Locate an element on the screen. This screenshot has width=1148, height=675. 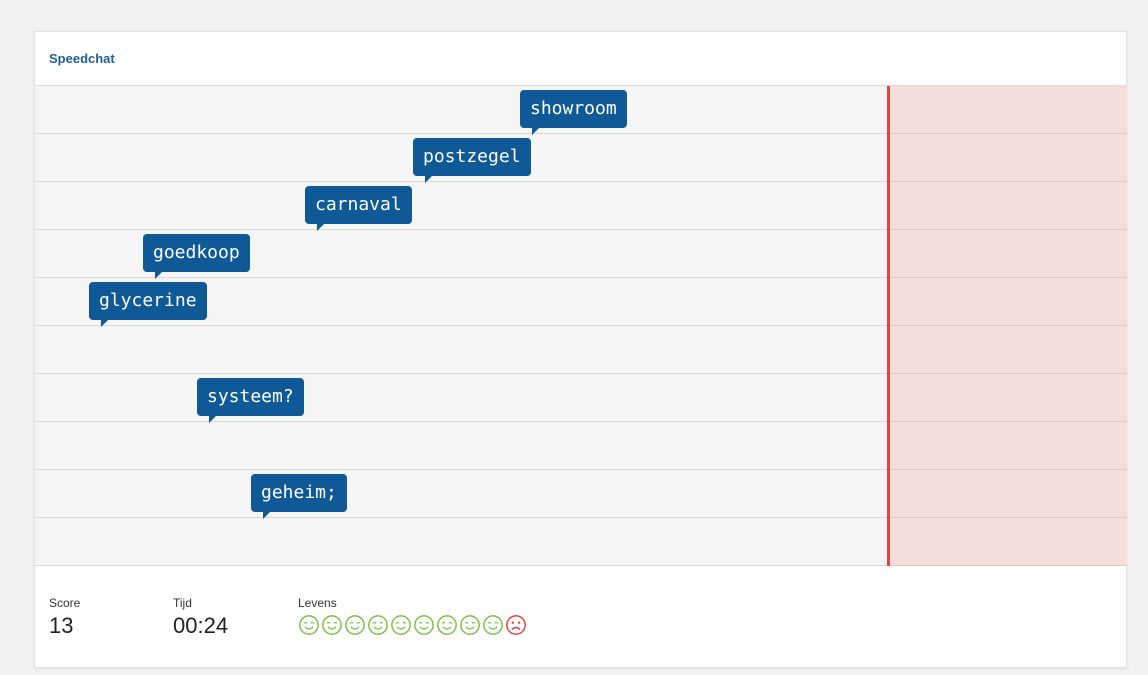
frown-icon is located at coordinates (516, 625).